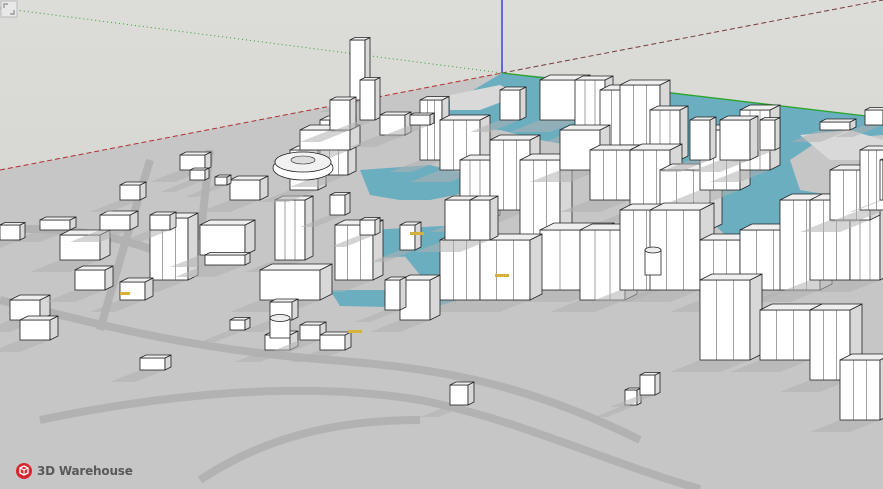 This screenshot has width=883, height=489. I want to click on 3d-warehouse-brand: 3D Warehouse, so click(74, 471).